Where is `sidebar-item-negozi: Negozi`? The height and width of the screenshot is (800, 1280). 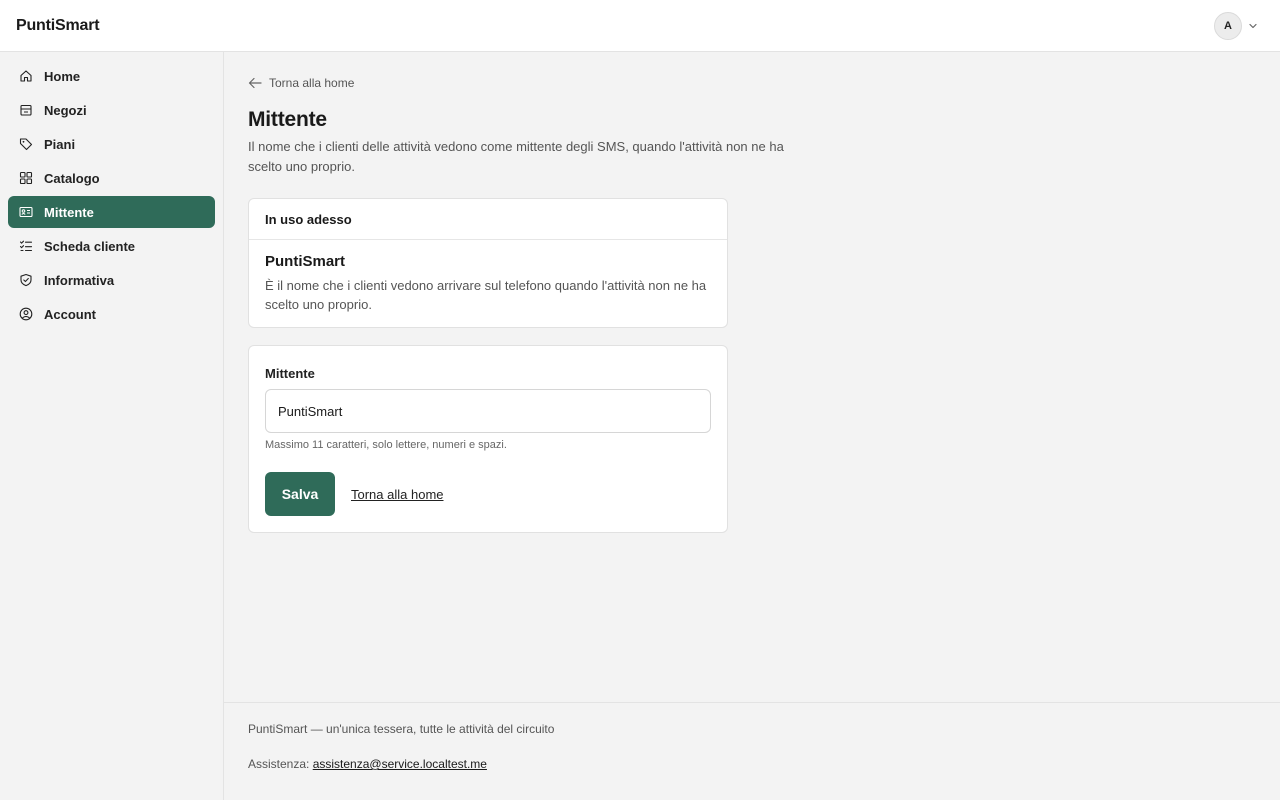
sidebar-item-negozi: Negozi is located at coordinates (111, 110).